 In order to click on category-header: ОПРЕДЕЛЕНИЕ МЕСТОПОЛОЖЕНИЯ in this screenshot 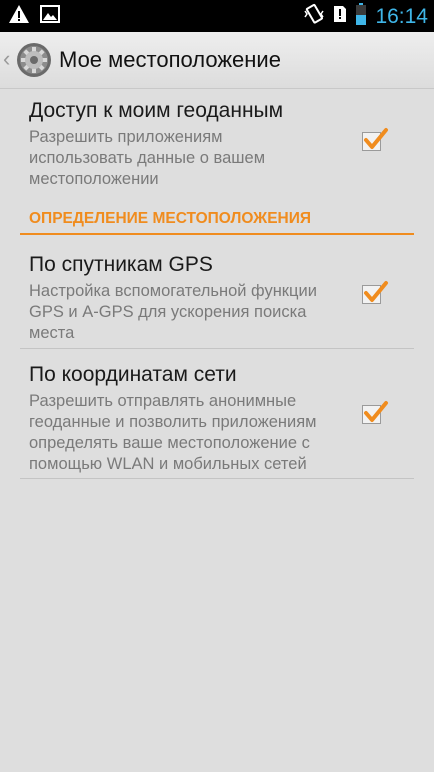, I will do `click(170, 218)`.